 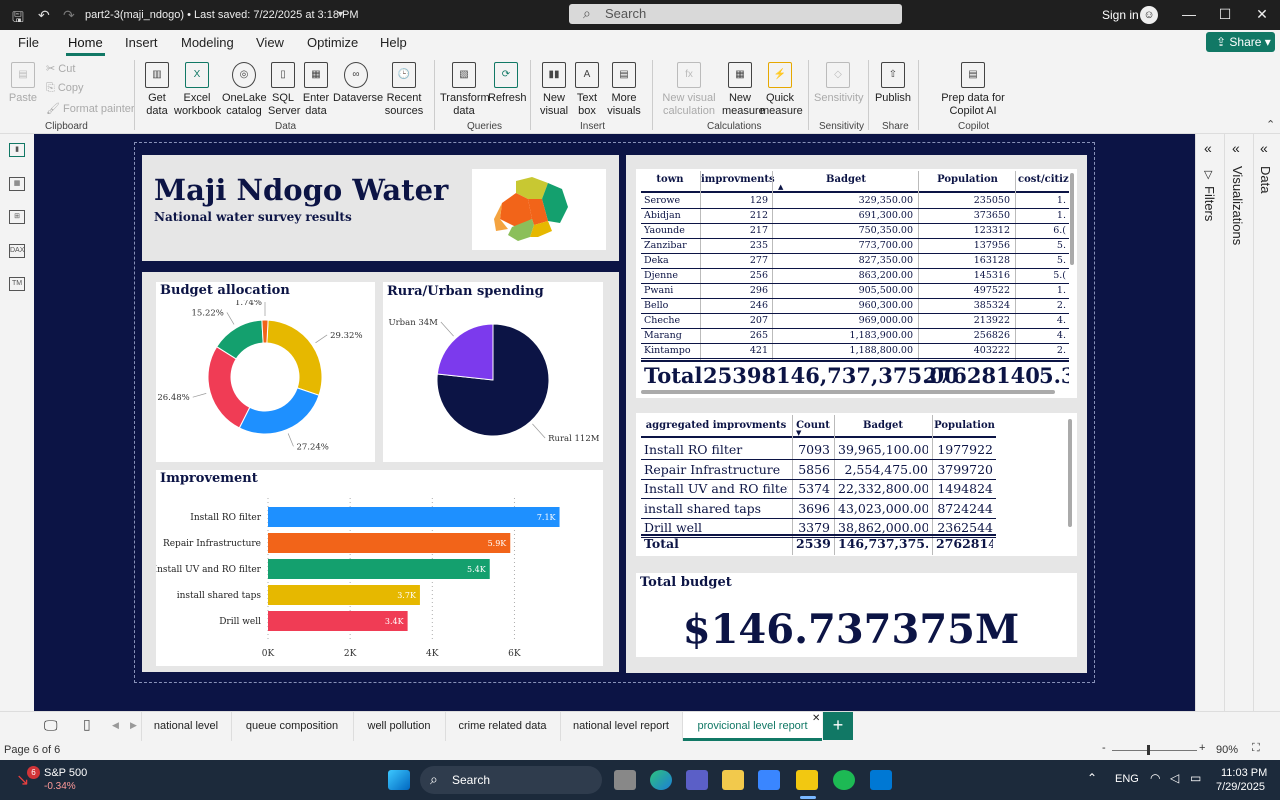 What do you see at coordinates (17, 217) in the screenshot?
I see `model-view-icon: ⊞` at bounding box center [17, 217].